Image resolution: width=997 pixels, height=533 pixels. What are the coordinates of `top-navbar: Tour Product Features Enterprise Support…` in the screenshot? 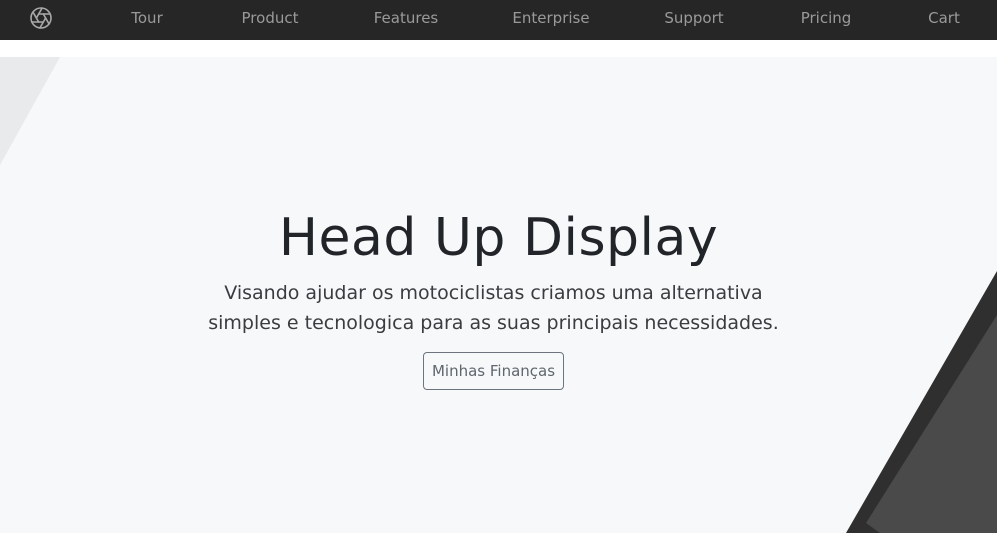 It's located at (498, 20).